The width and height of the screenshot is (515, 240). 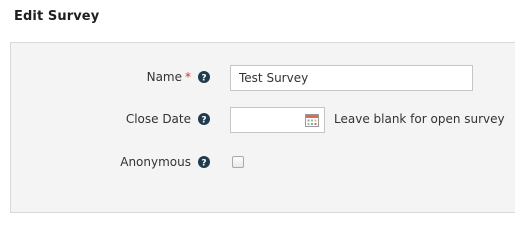 What do you see at coordinates (188, 77) in the screenshot?
I see `required-asterisk: *` at bounding box center [188, 77].